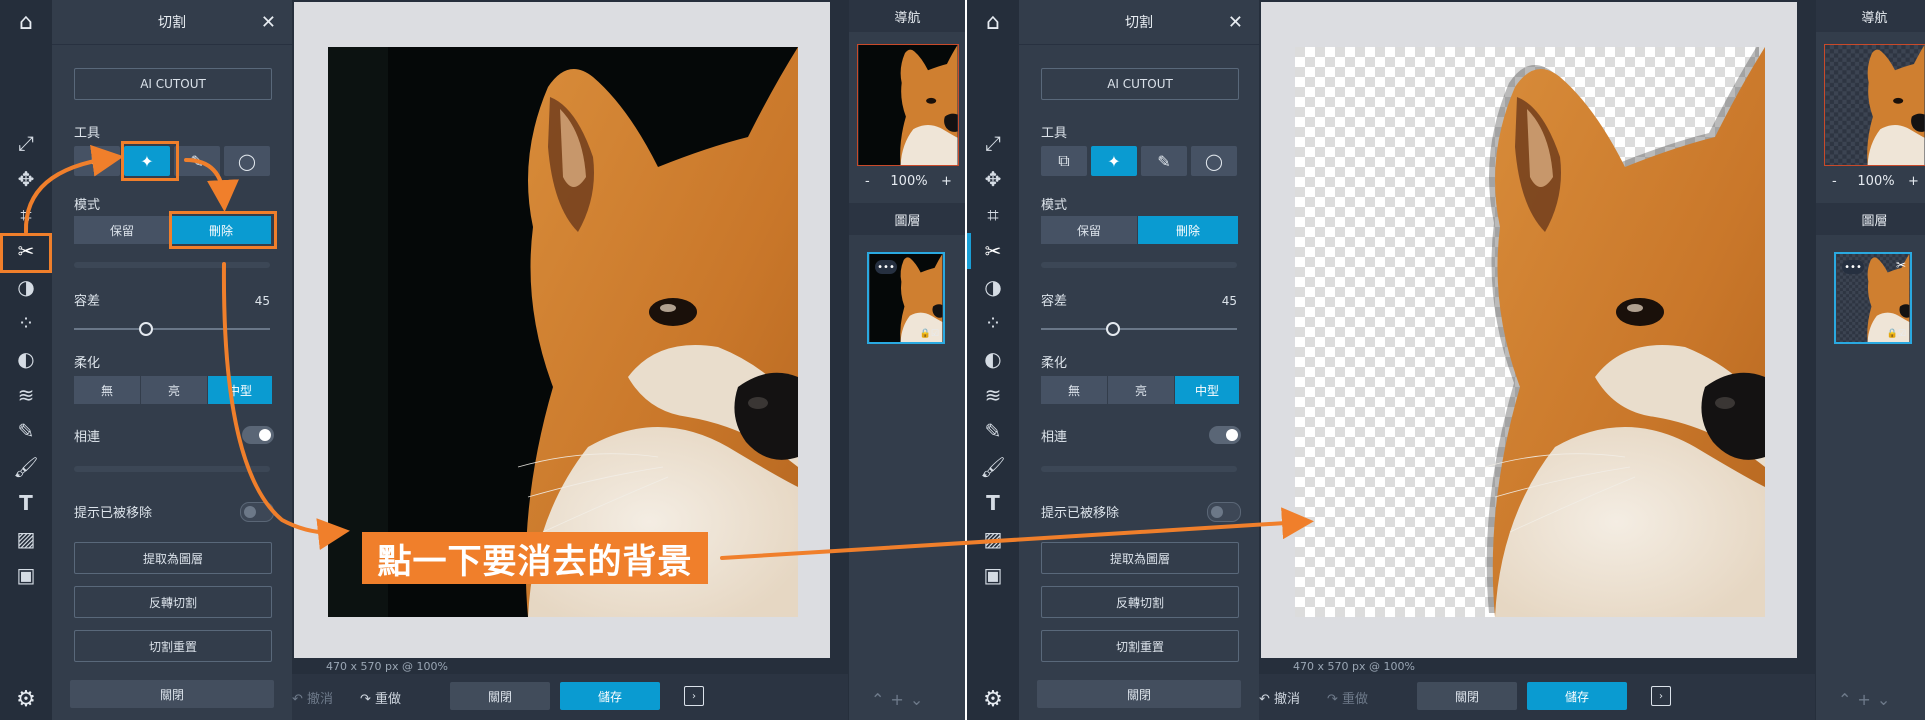 The width and height of the screenshot is (1925, 720). What do you see at coordinates (26, 253) in the screenshot?
I see `highlight-scissors` at bounding box center [26, 253].